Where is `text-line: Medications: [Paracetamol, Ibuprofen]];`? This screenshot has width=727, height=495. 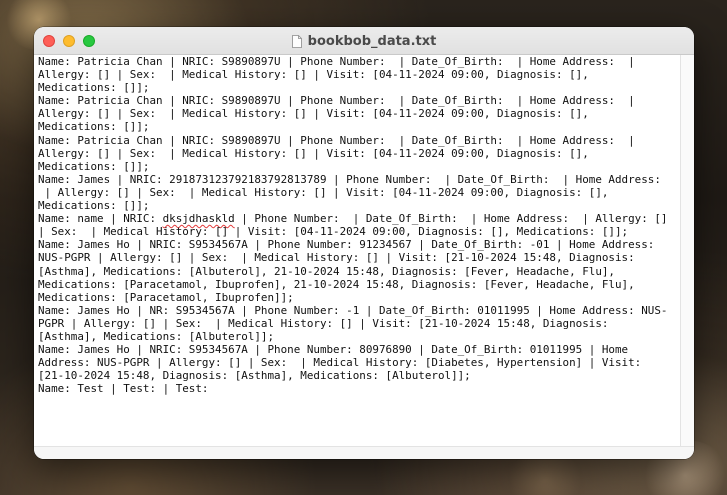
text-line: Medications: [Paracetamol, Ibuprofen]]; is located at coordinates (358, 297).